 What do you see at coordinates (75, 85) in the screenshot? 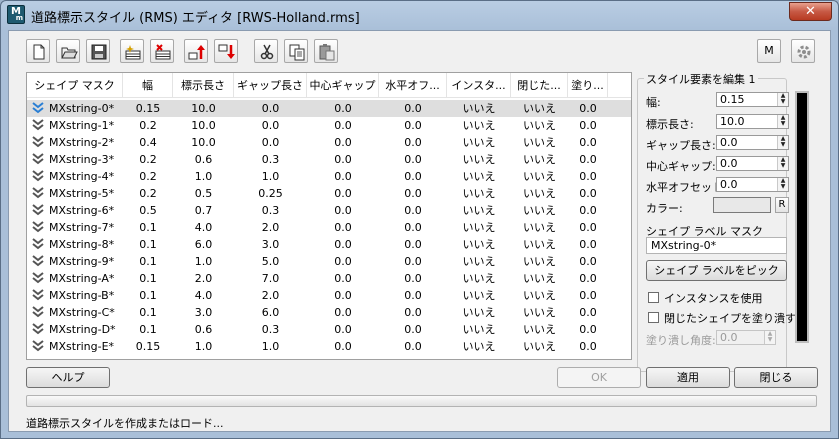
I see `grid-column-header: シェイプ マスク` at bounding box center [75, 85].